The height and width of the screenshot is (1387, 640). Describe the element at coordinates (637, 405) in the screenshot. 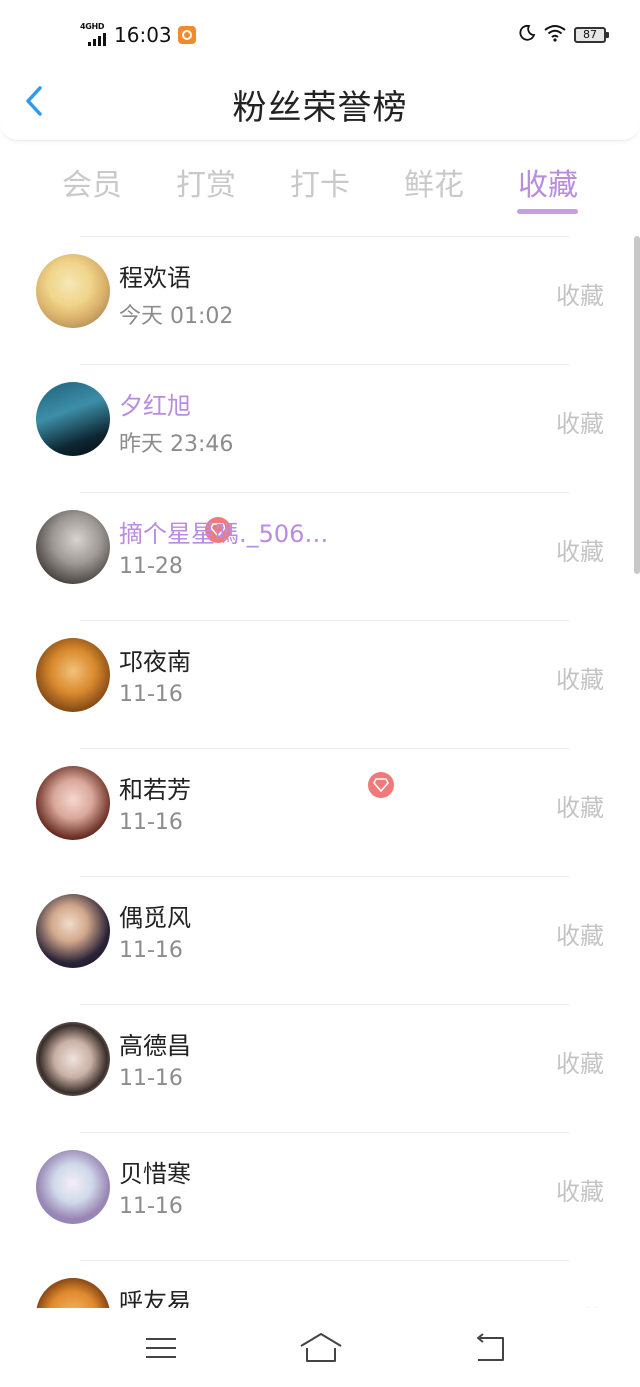

I see `scrollbar` at that location.